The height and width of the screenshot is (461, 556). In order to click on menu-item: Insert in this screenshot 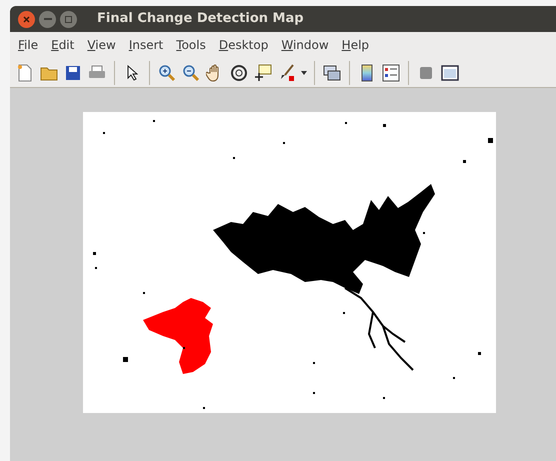, I will do `click(146, 45)`.